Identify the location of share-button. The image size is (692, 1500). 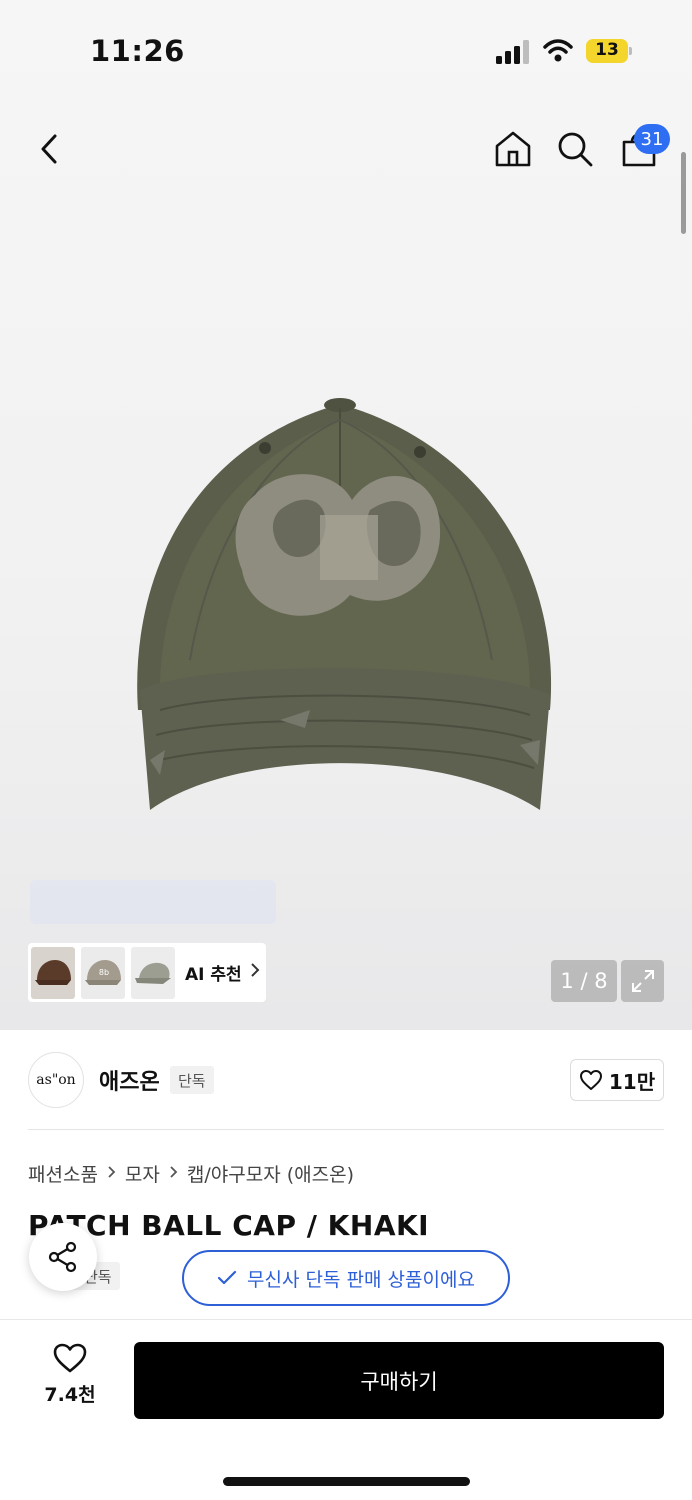
(63, 1257).